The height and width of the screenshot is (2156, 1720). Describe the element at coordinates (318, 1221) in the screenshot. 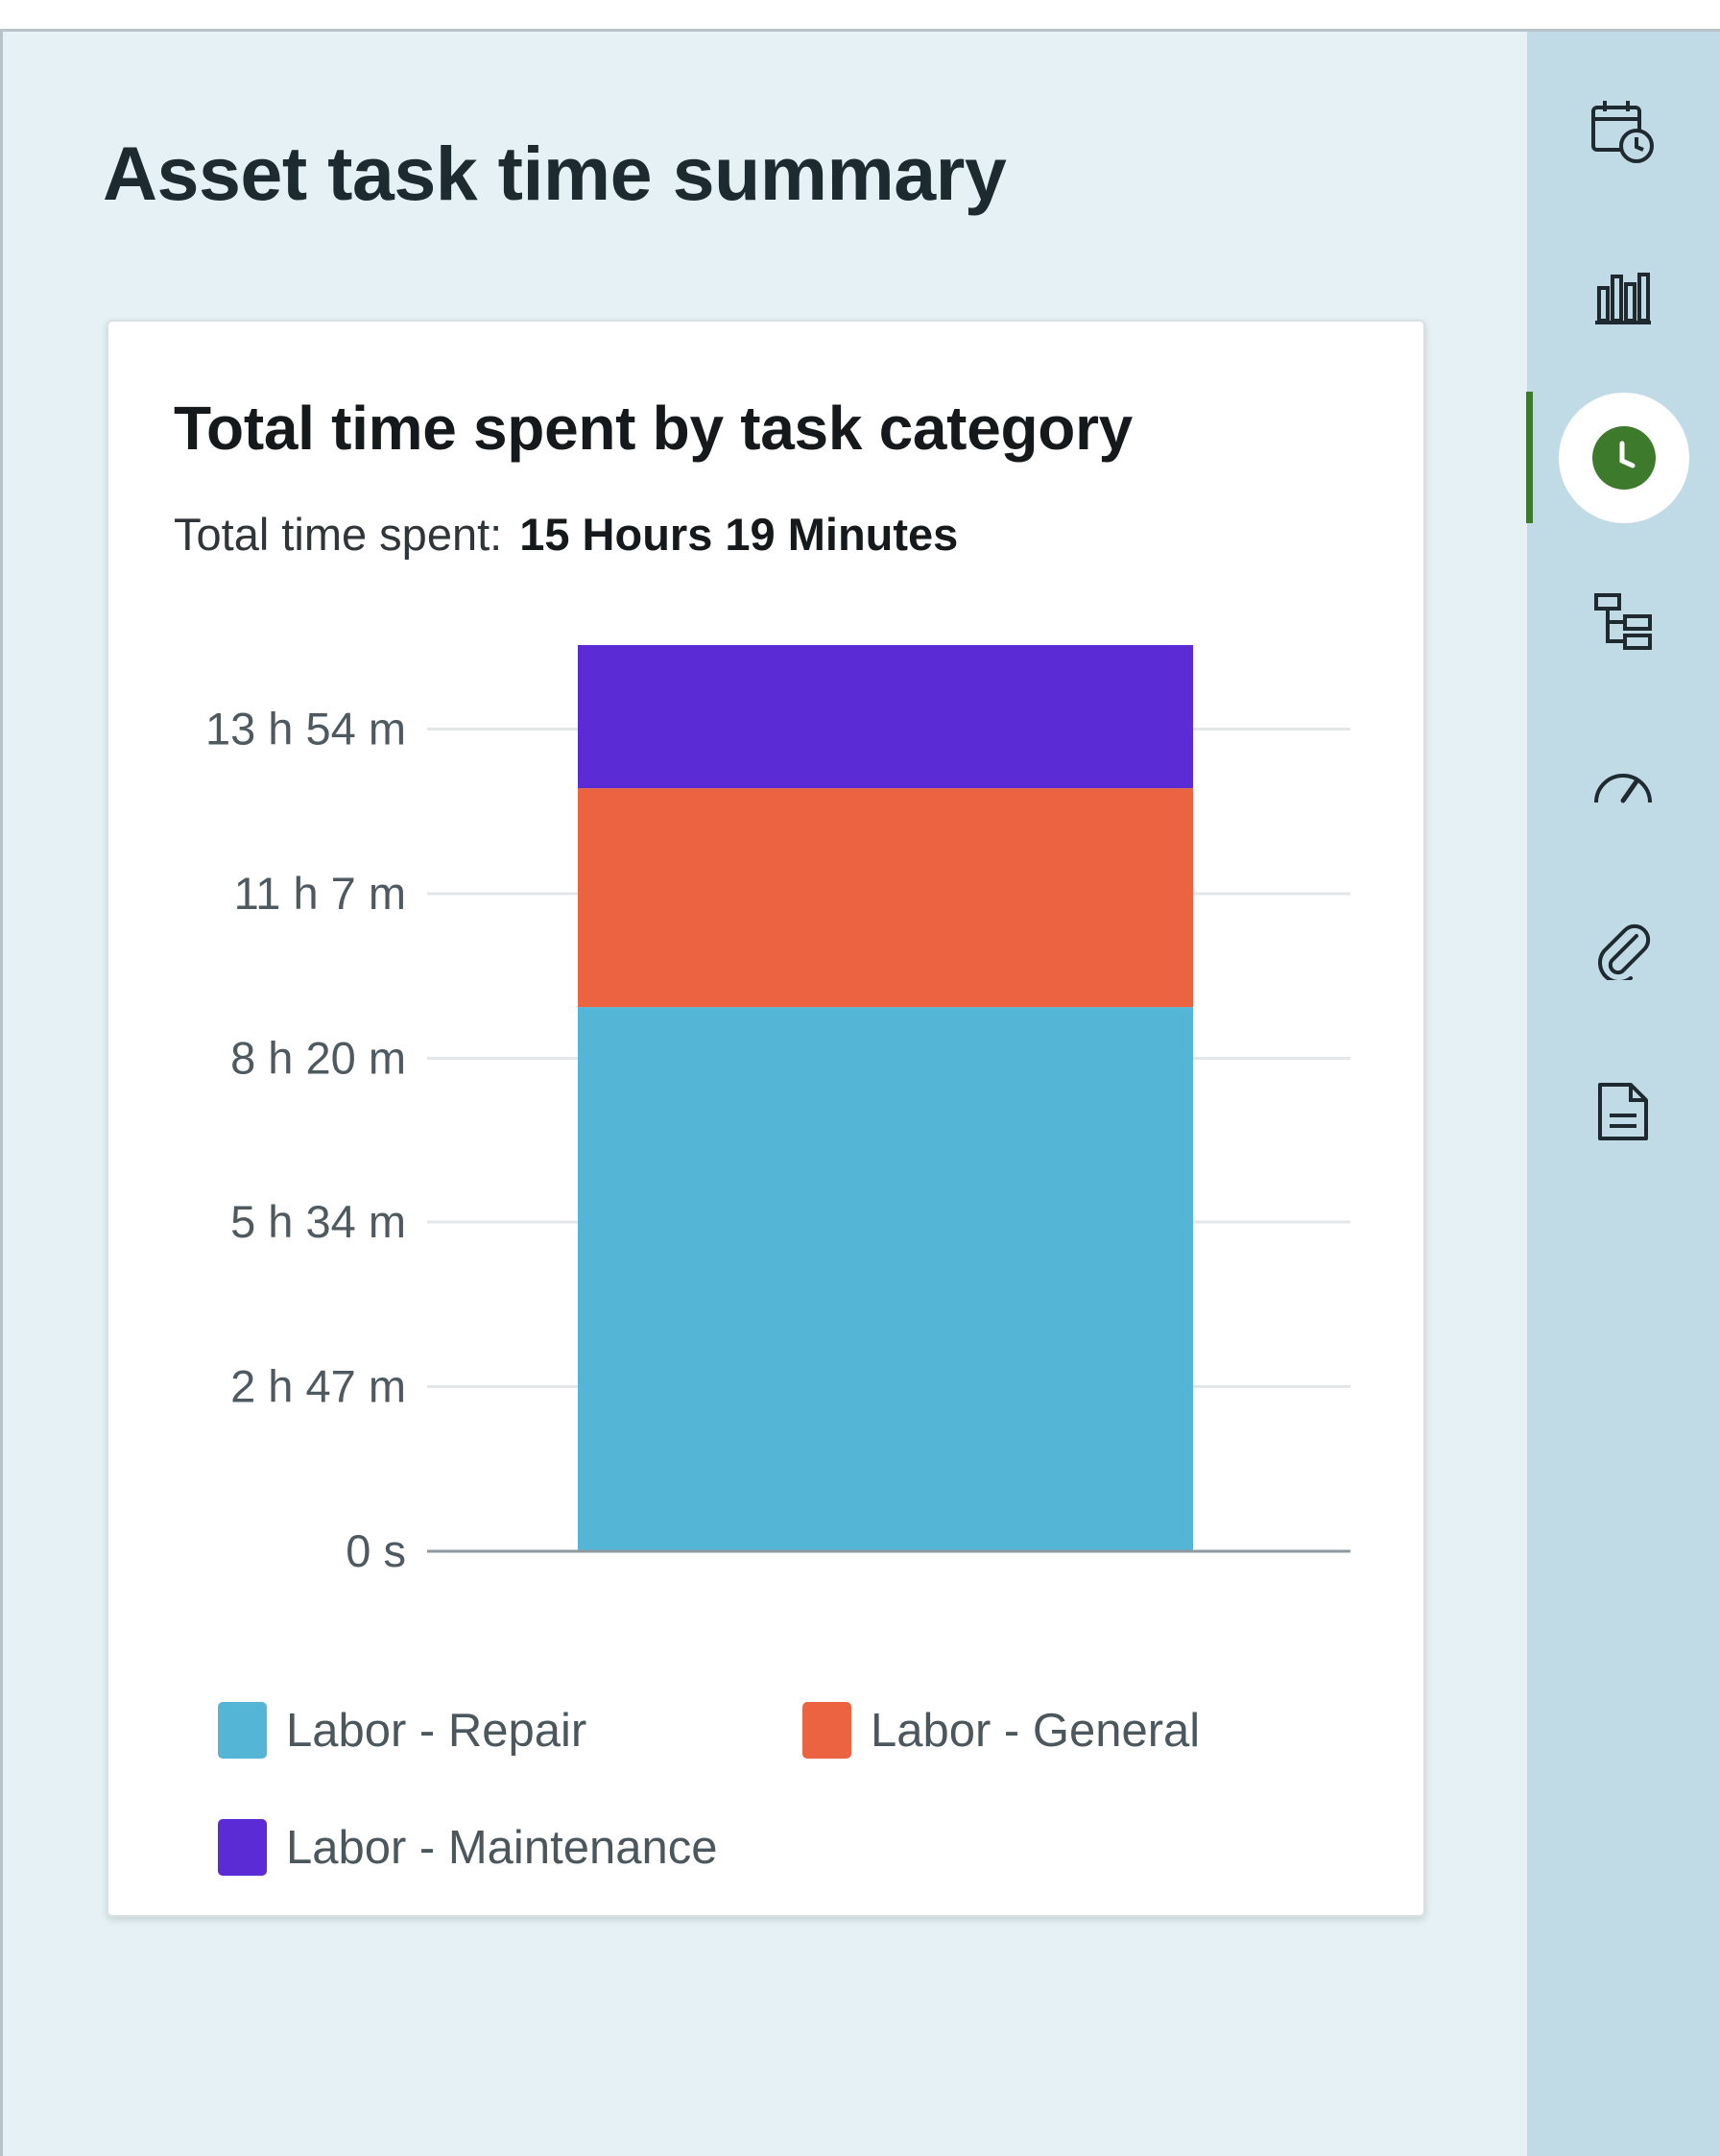

I see `y-tick-label: 5 h 34 m` at that location.